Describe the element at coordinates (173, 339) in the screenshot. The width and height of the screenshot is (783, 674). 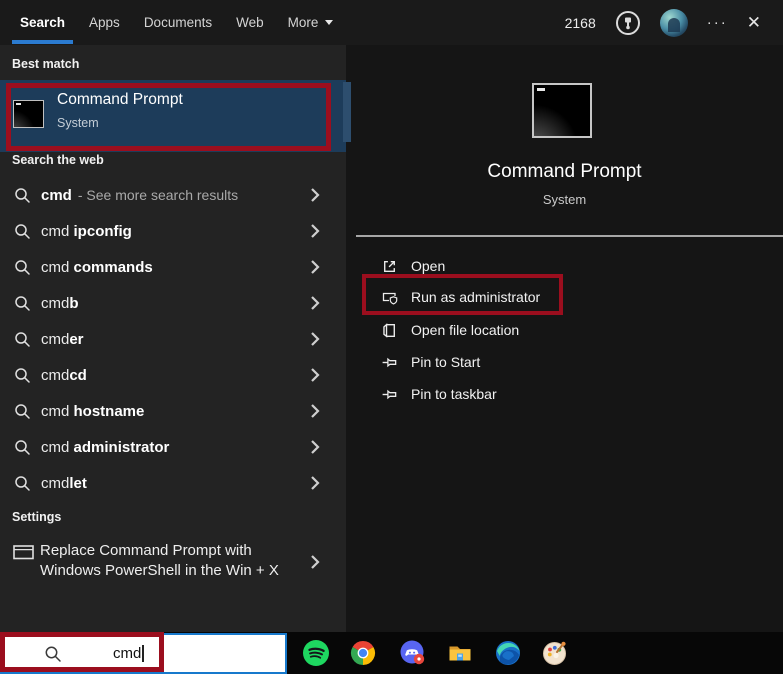
I see `web-suggestion-cmder: cmder` at that location.